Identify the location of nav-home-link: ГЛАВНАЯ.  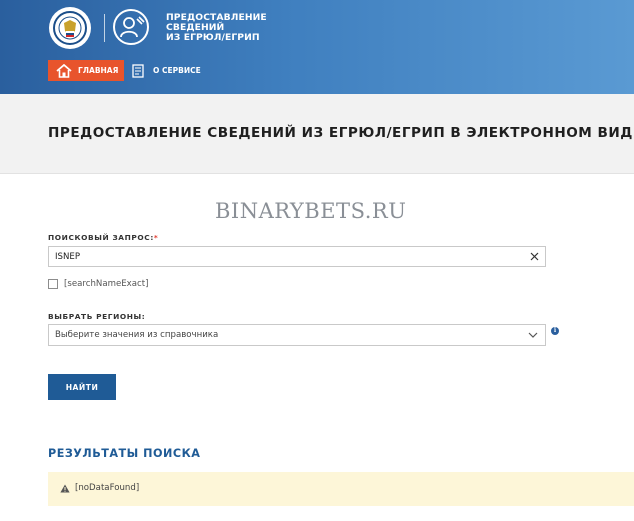
(86, 70).